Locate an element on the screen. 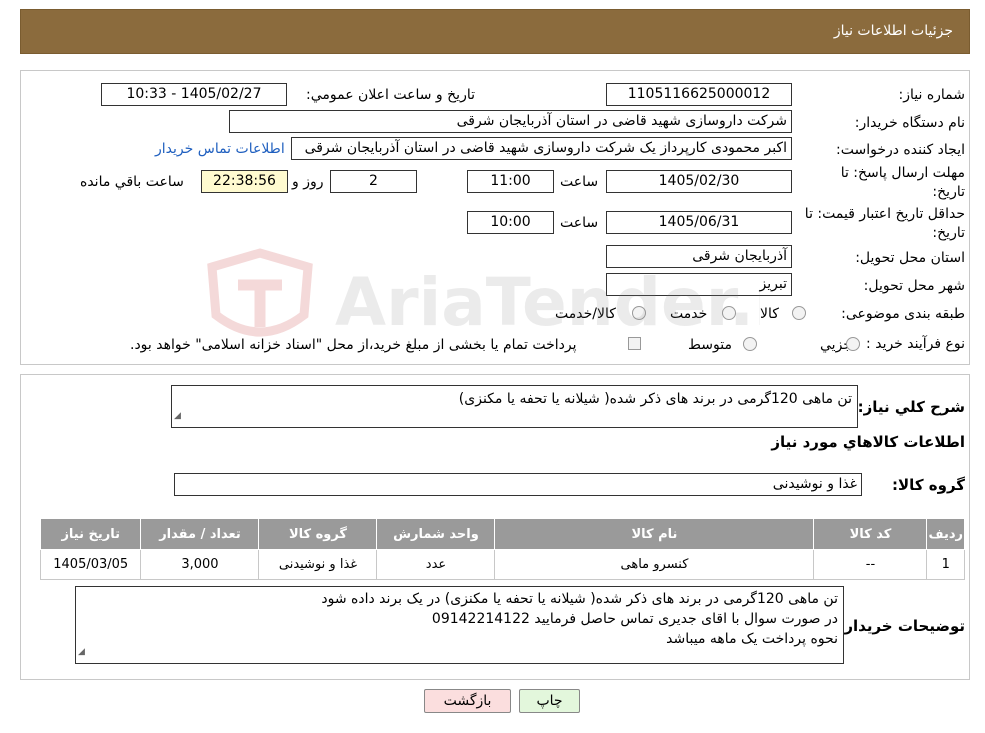 The width and height of the screenshot is (985, 733). print-button: چاپ is located at coordinates (549, 701).